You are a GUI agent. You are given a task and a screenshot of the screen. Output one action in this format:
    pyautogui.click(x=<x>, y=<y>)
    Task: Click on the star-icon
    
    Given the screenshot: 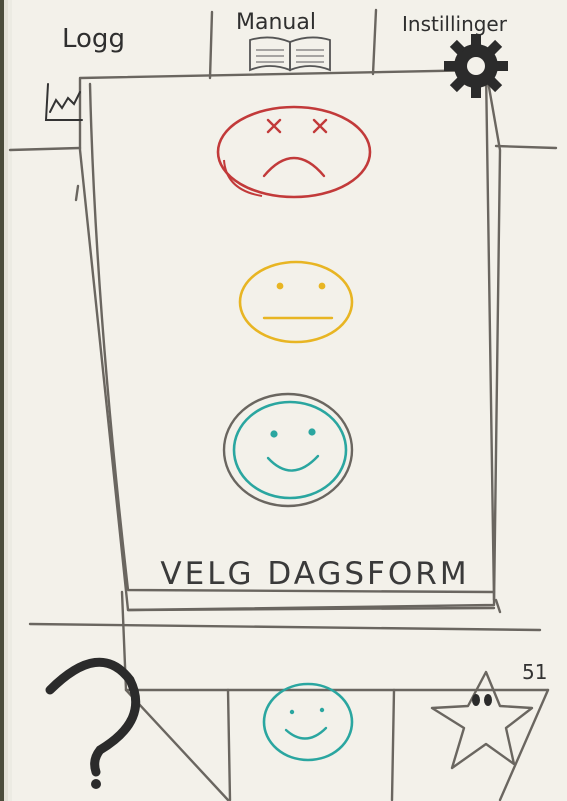 What is the action you would take?
    pyautogui.click(x=482, y=720)
    